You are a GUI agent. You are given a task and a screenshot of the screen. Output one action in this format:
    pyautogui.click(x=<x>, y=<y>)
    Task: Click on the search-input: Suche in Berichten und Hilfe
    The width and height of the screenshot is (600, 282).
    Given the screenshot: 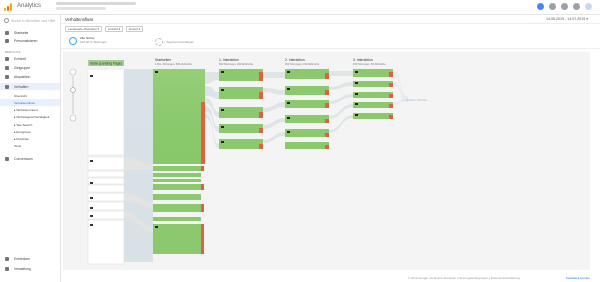 What is the action you would take?
    pyautogui.click(x=30, y=20)
    